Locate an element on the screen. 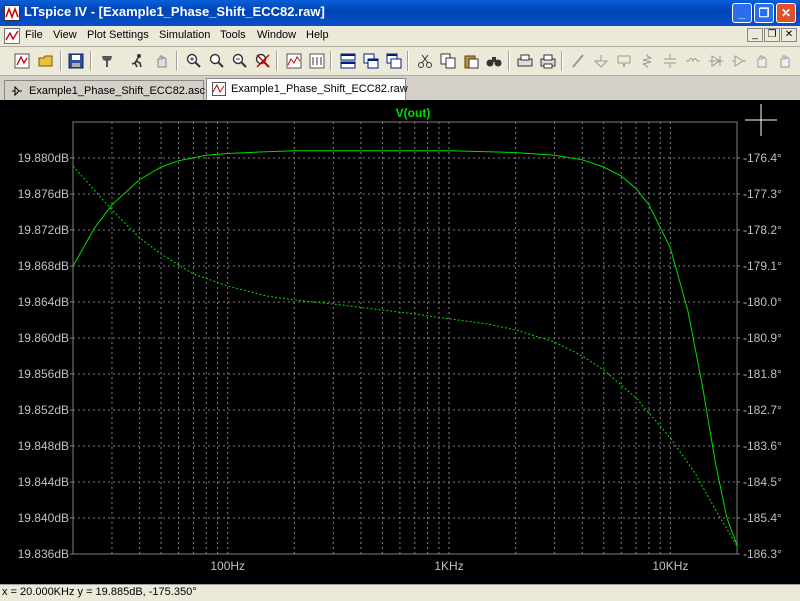  run-icon is located at coordinates (137, 61).